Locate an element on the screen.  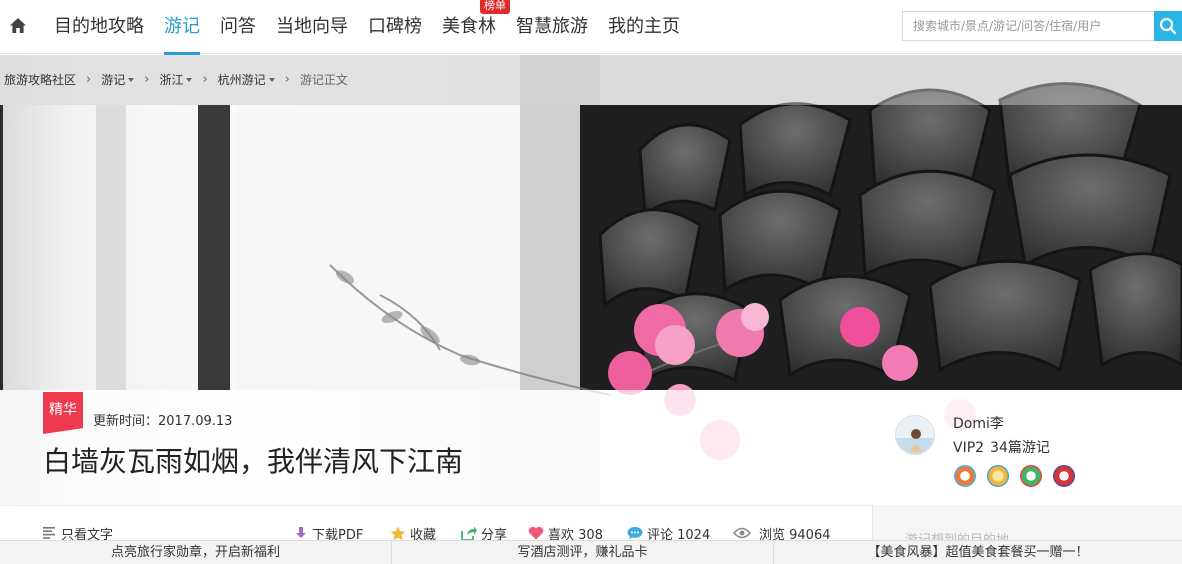
nav-item-qa: 问答 is located at coordinates (238, 27).